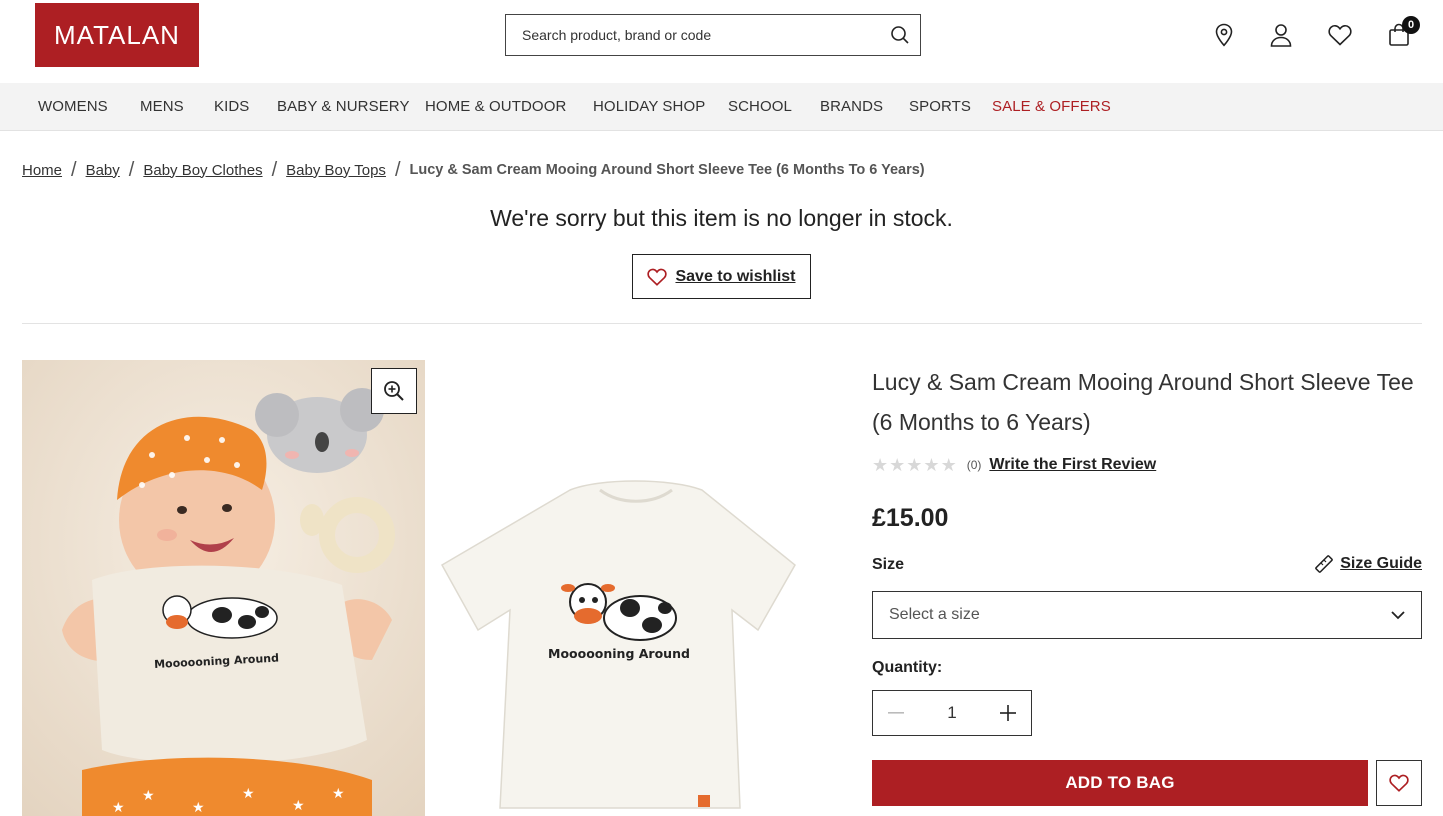 The height and width of the screenshot is (816, 1443). Describe the element at coordinates (934, 614) in the screenshot. I see `size-select-value: Select a size` at that location.